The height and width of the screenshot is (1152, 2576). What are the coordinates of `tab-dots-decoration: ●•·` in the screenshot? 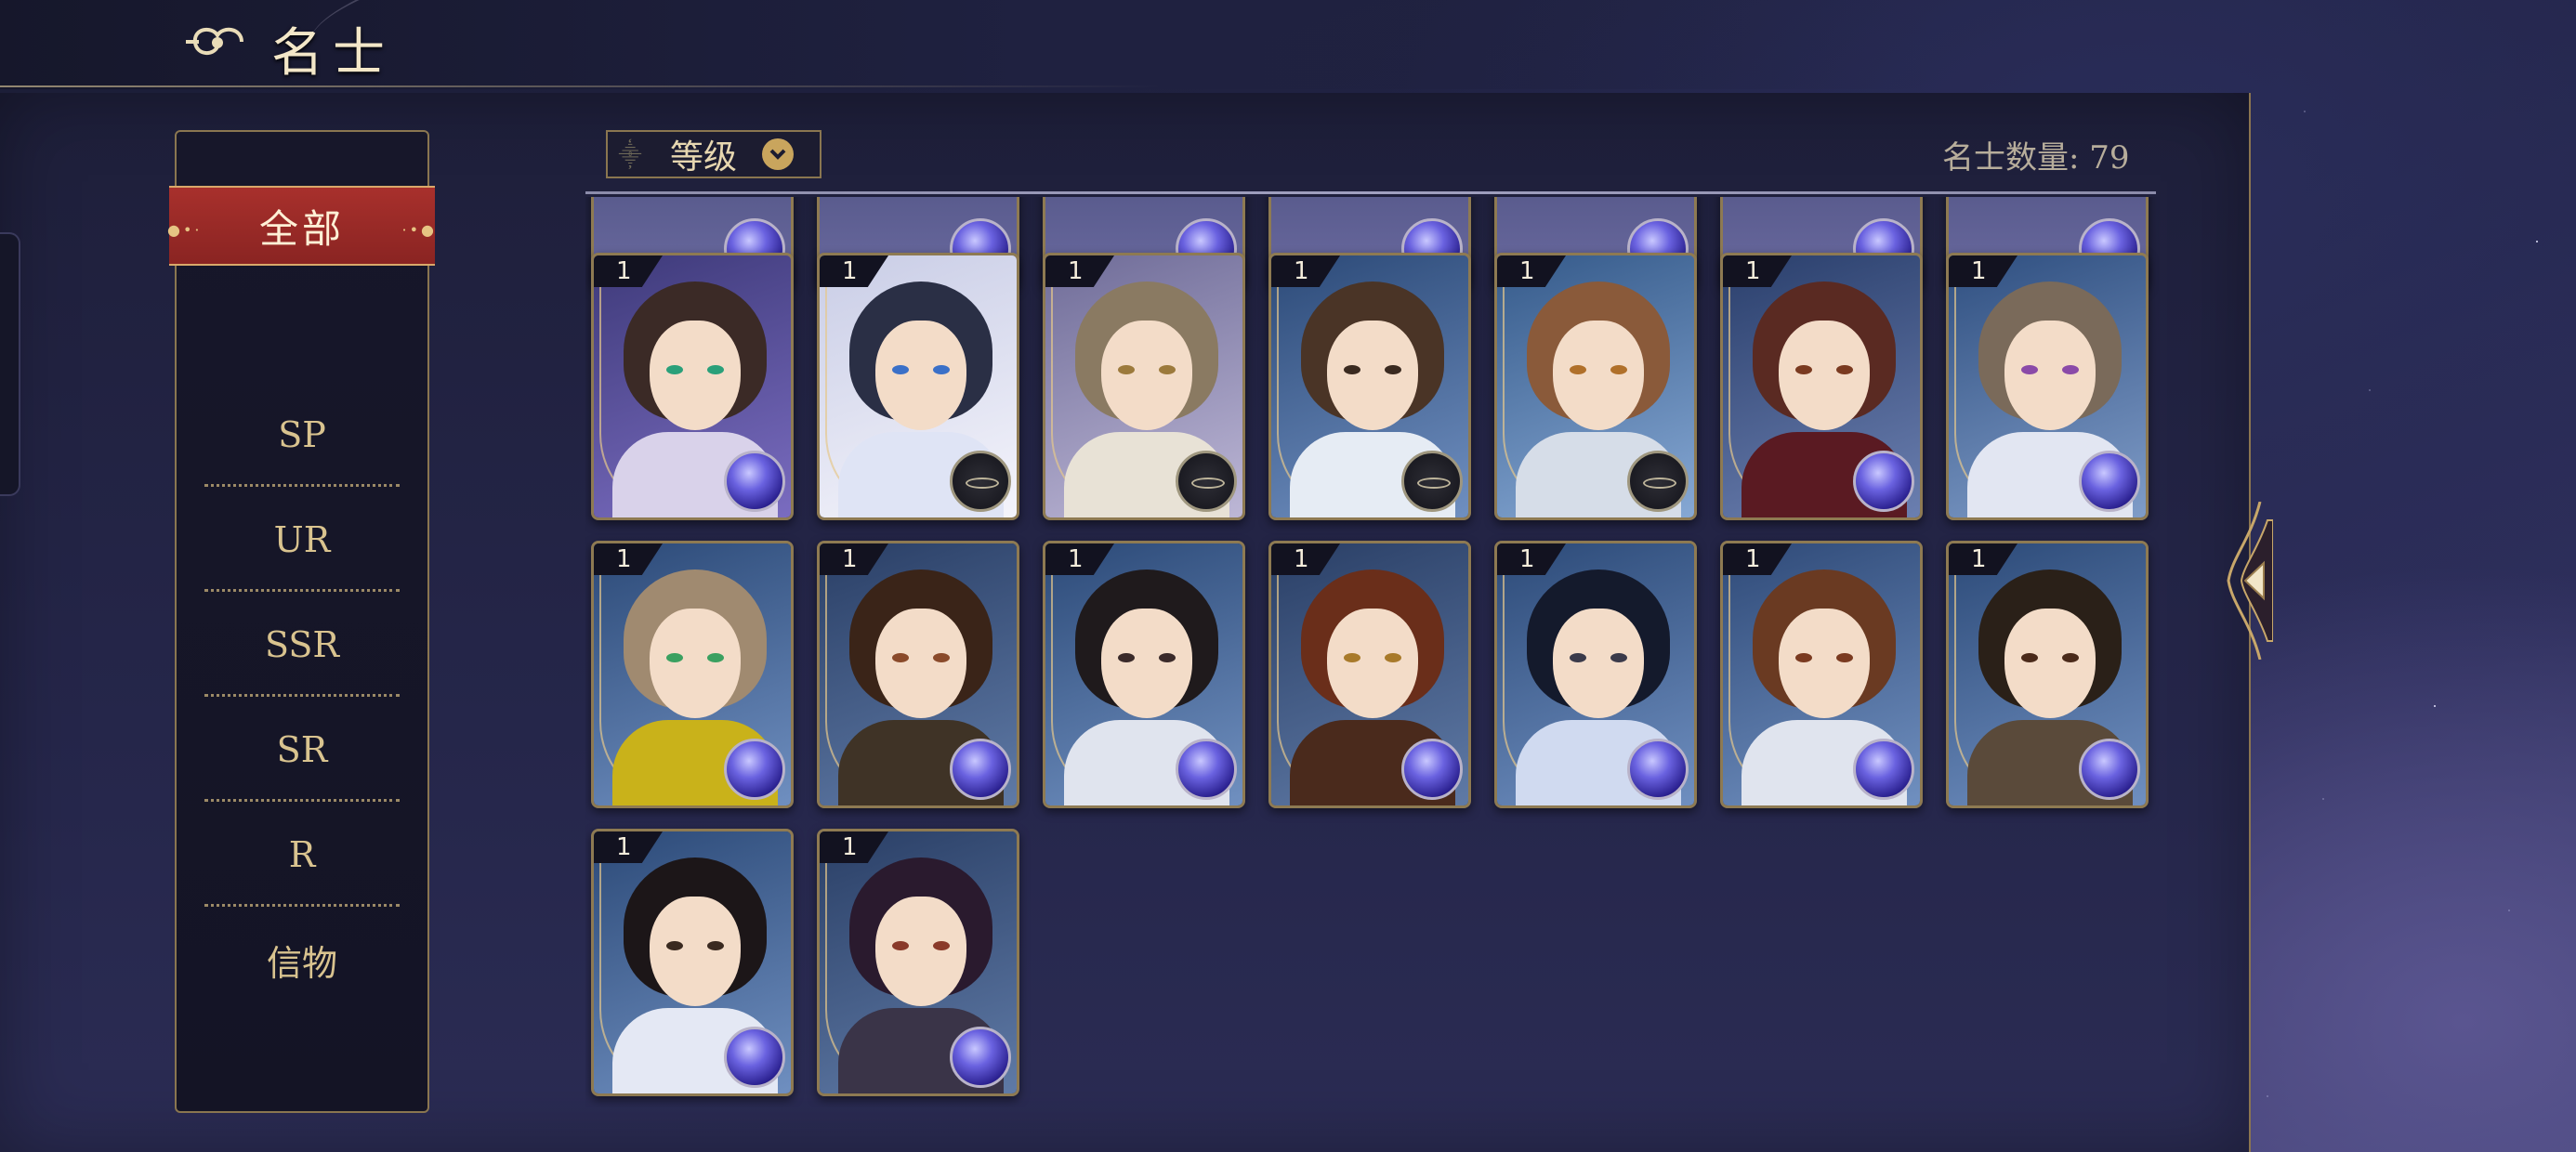 It's located at (185, 230).